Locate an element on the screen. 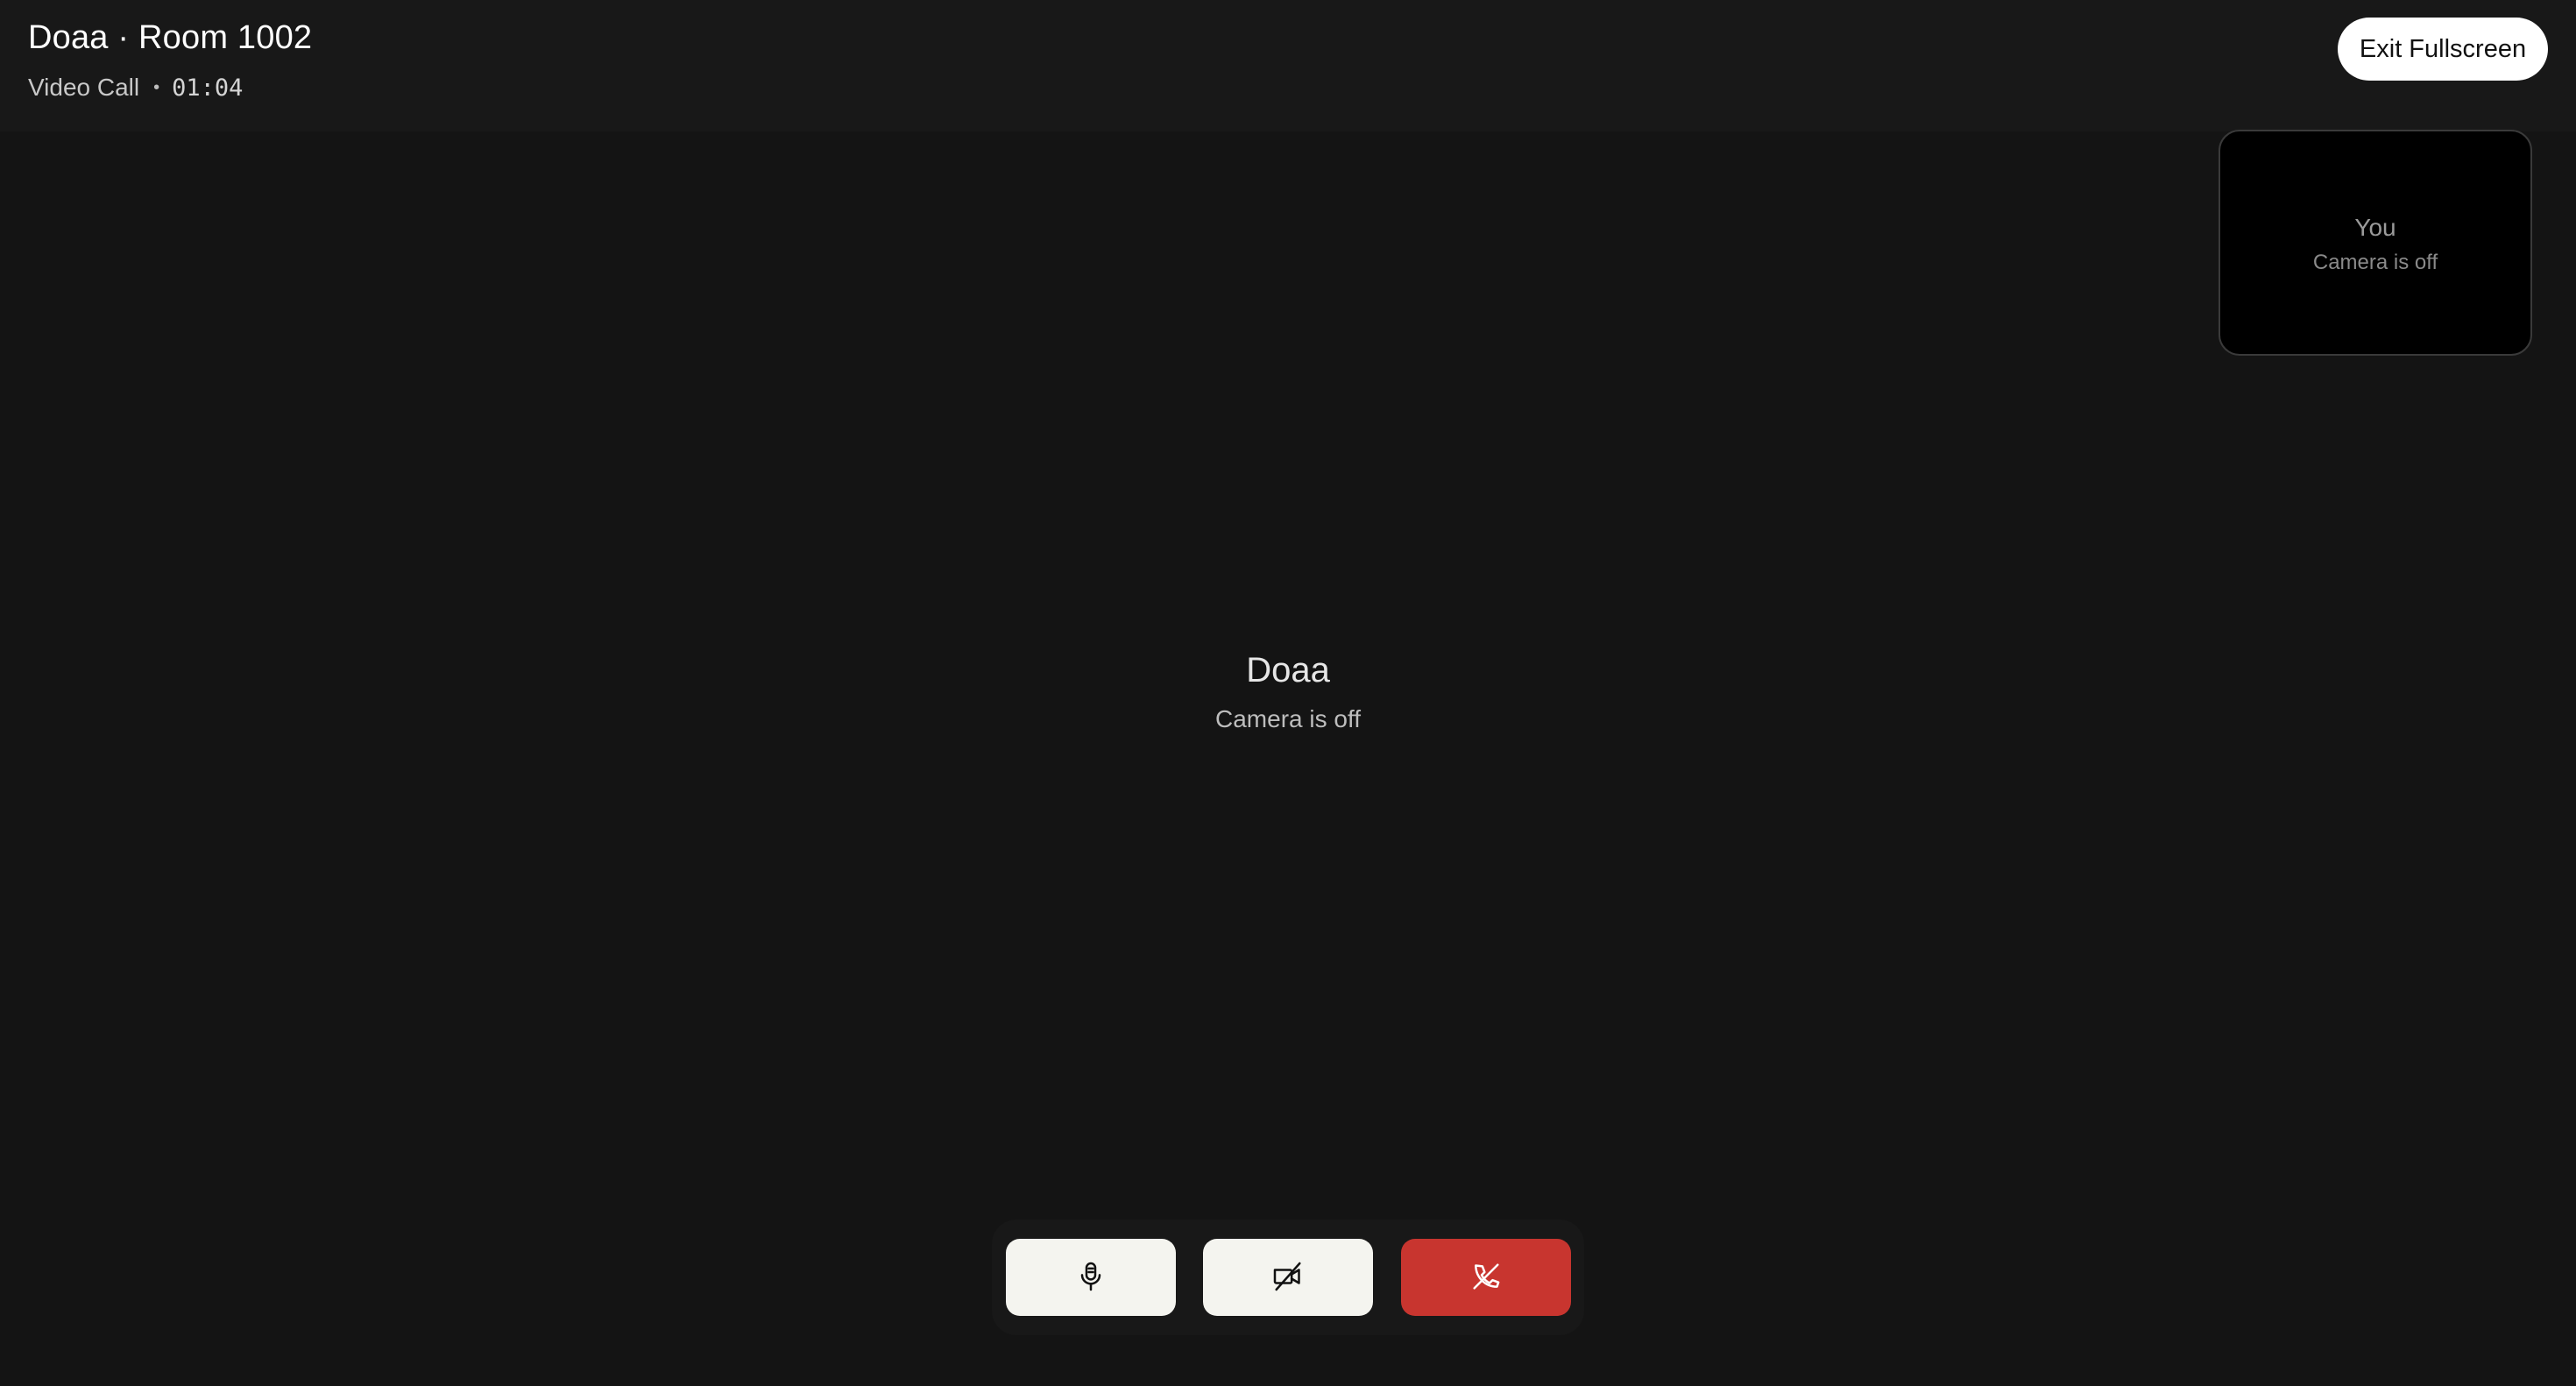 This screenshot has height=1386, width=2576. remote-camera-status: Camera is off is located at coordinates (1288, 718).